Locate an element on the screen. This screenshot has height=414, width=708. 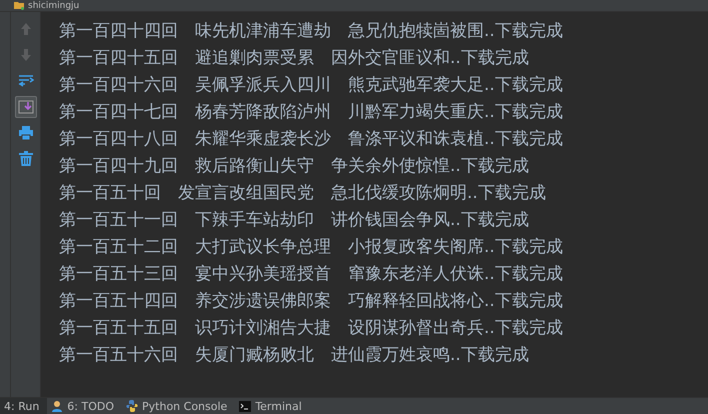
trash-icon is located at coordinates (26, 159).